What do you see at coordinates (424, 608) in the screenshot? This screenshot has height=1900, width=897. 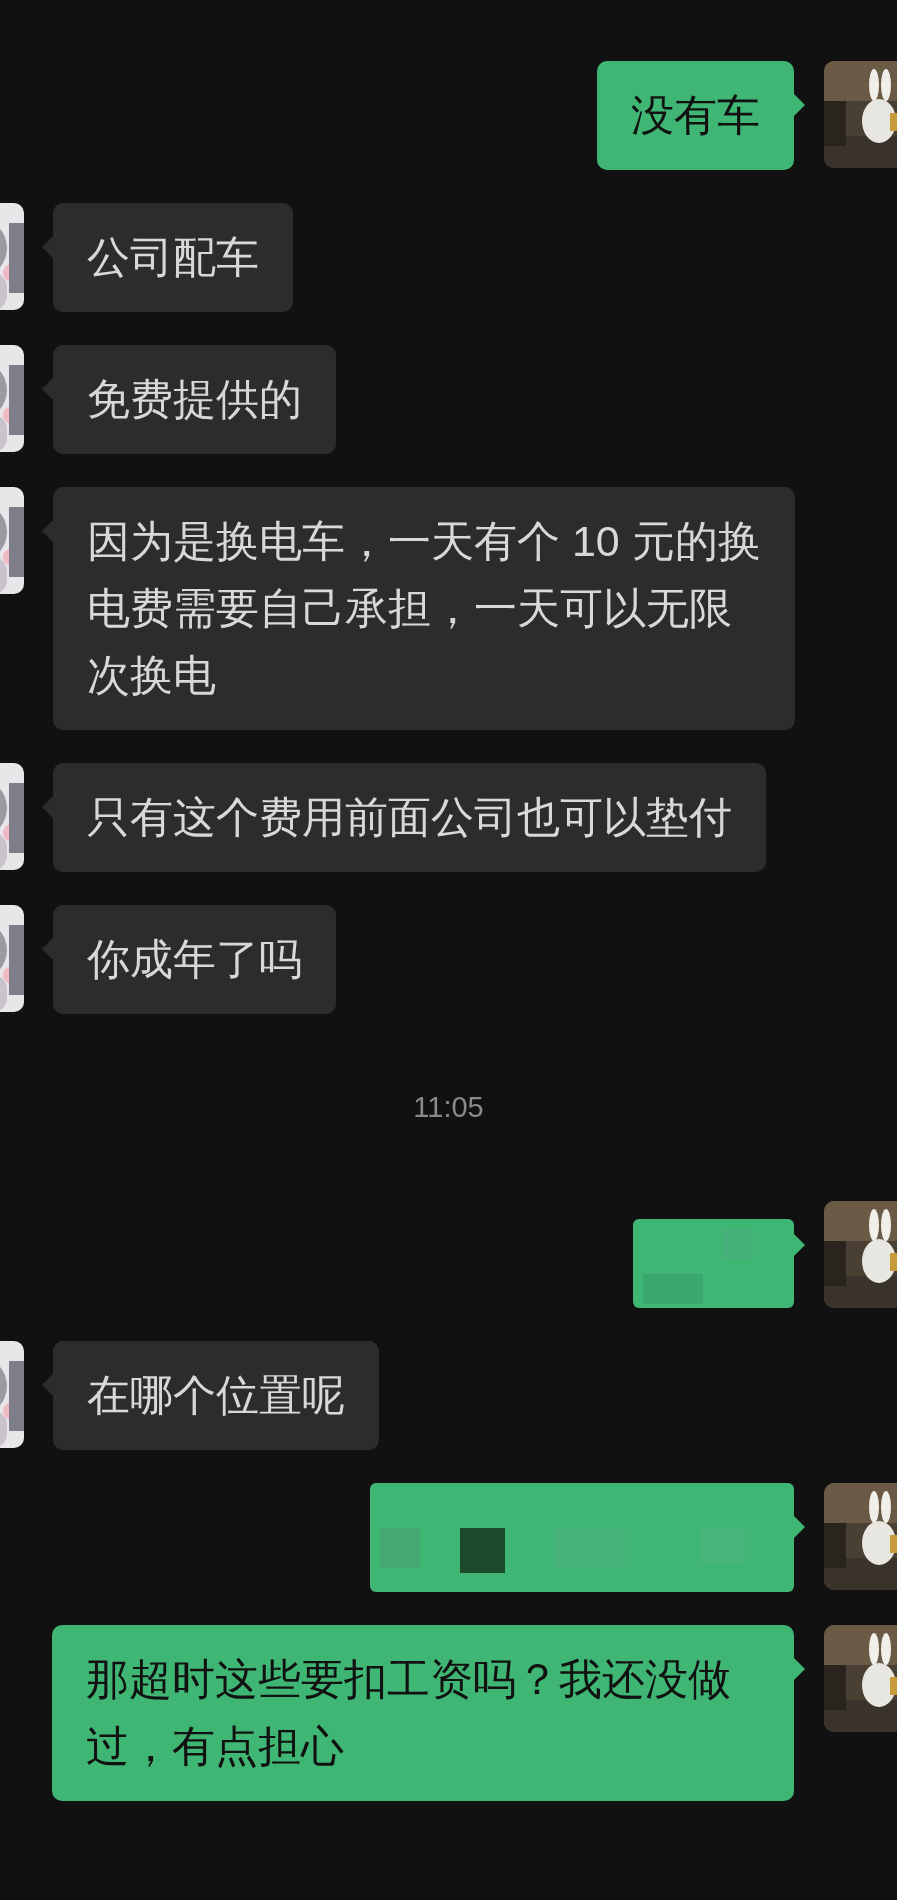 I see `message-bubble: 因为是换电车，一天有个 10 元的换电费需要自己承担，一天可以无限次换电` at bounding box center [424, 608].